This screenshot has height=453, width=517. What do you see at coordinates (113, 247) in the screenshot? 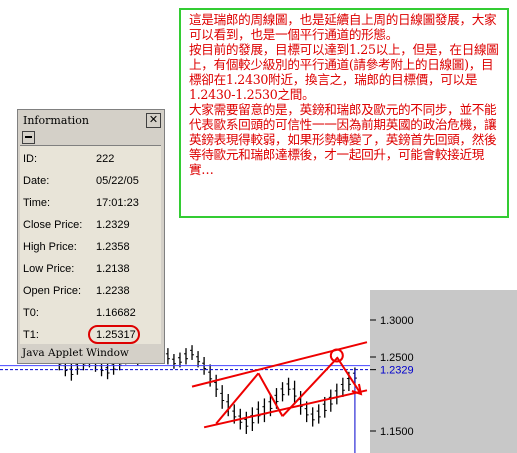
I see `info-value: 1.2358` at bounding box center [113, 247].